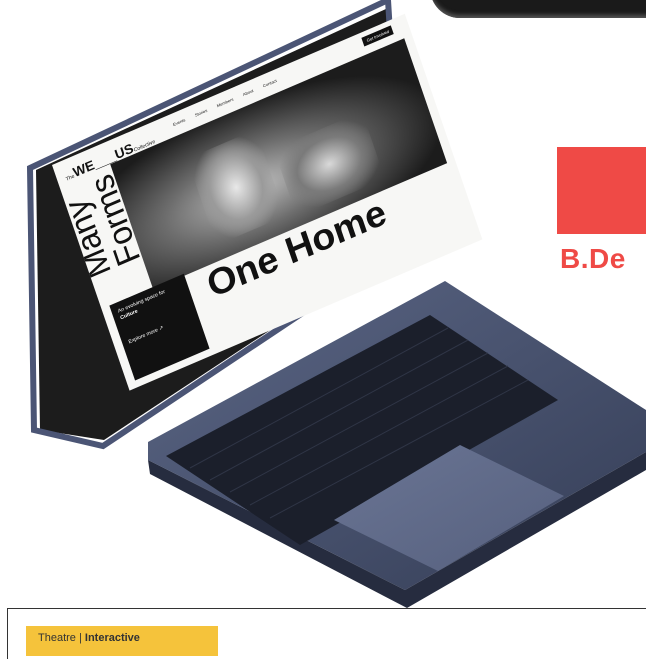 The height and width of the screenshot is (659, 646). Describe the element at coordinates (201, 113) in the screenshot. I see `nav-item: Stories` at that location.